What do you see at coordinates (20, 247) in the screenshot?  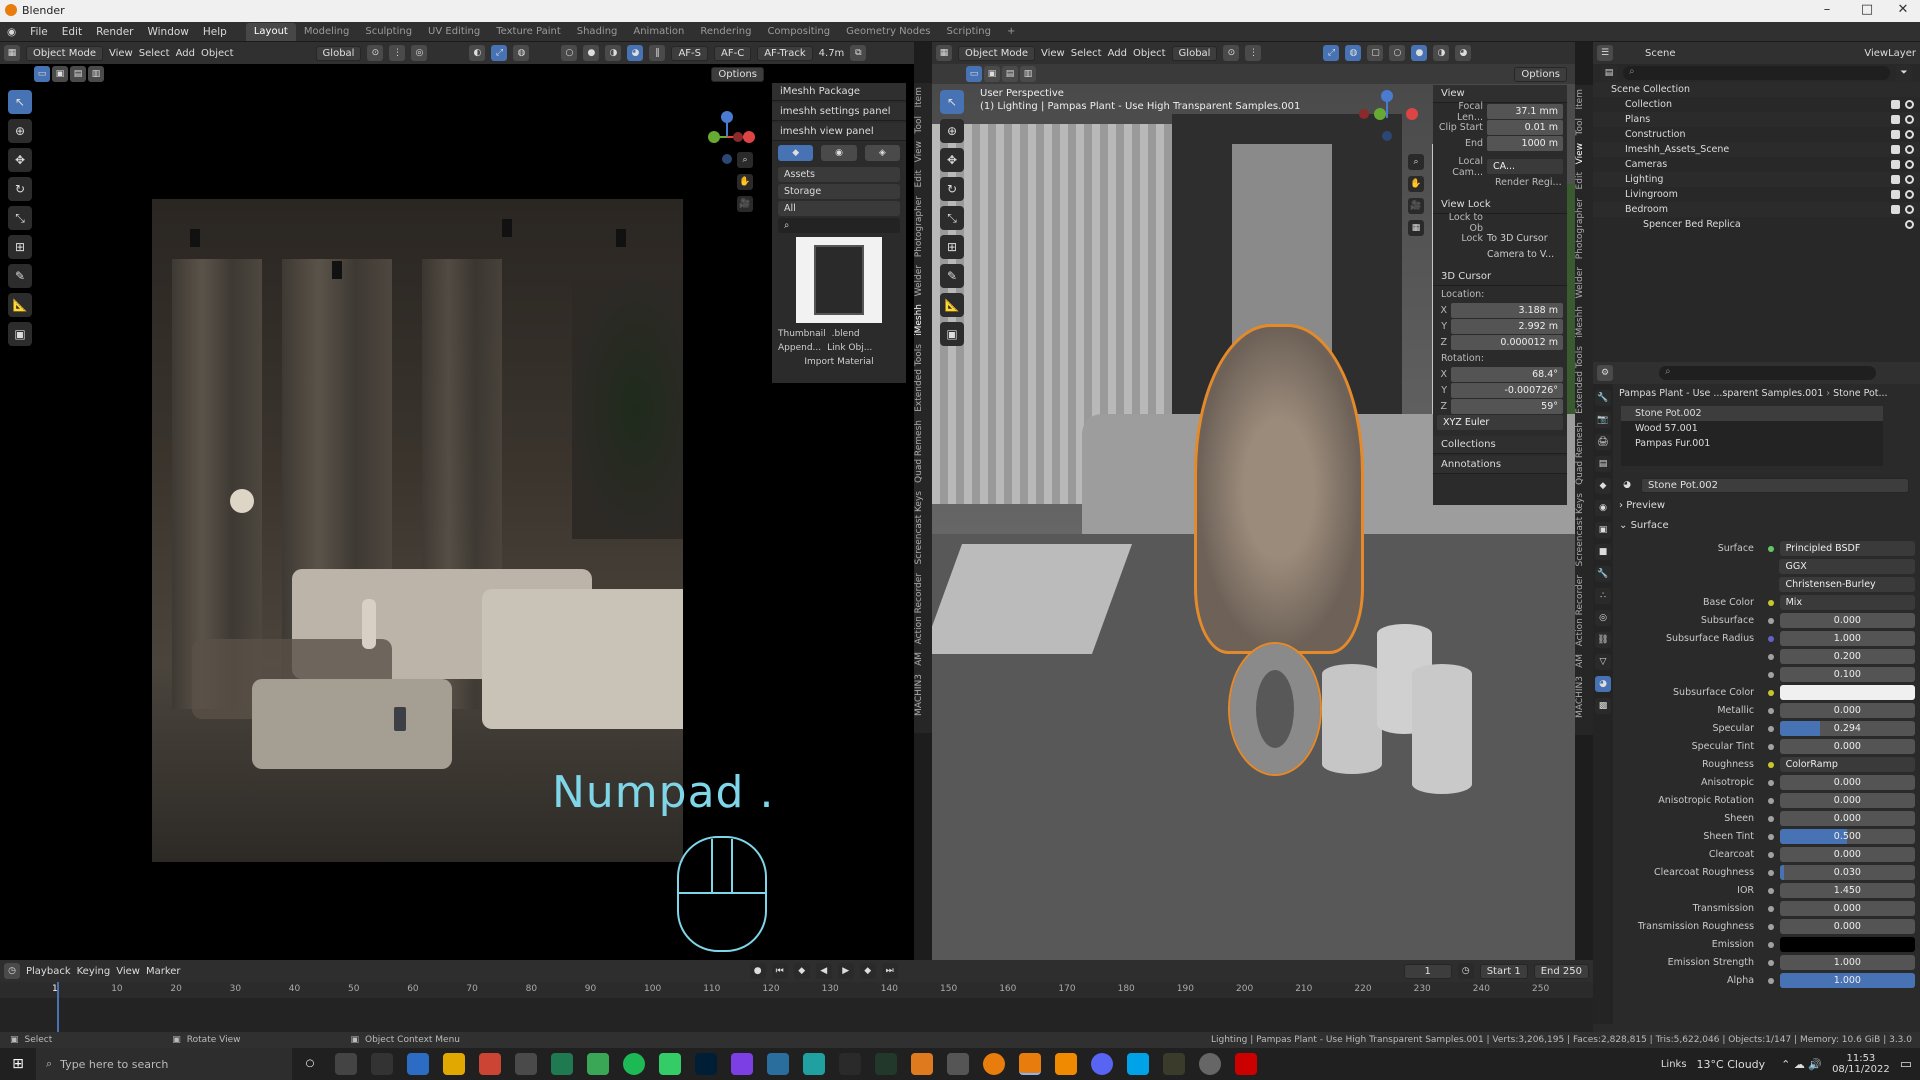 I see `transform-tool-icon: ⊞` at bounding box center [20, 247].